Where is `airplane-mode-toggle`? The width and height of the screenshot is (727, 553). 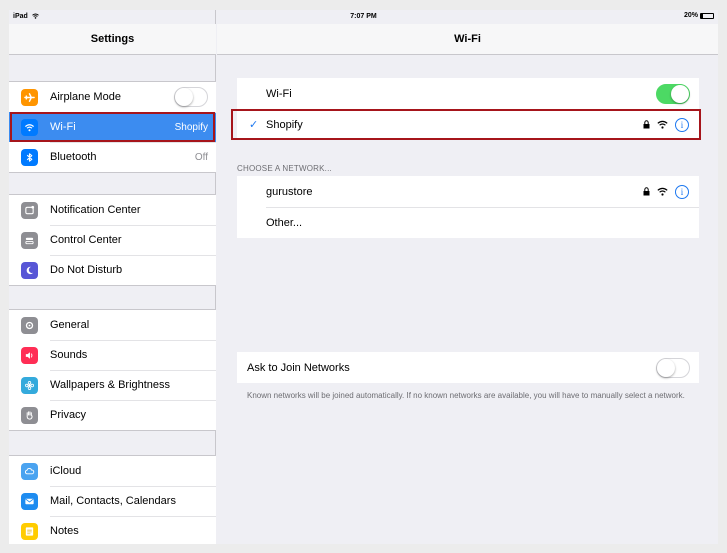 airplane-mode-toggle is located at coordinates (191, 97).